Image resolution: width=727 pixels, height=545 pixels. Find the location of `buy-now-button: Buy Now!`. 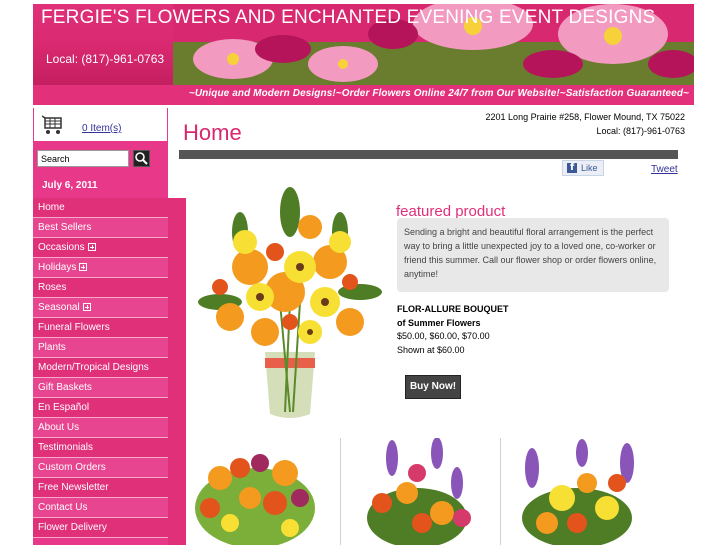

buy-now-button: Buy Now! is located at coordinates (433, 387).